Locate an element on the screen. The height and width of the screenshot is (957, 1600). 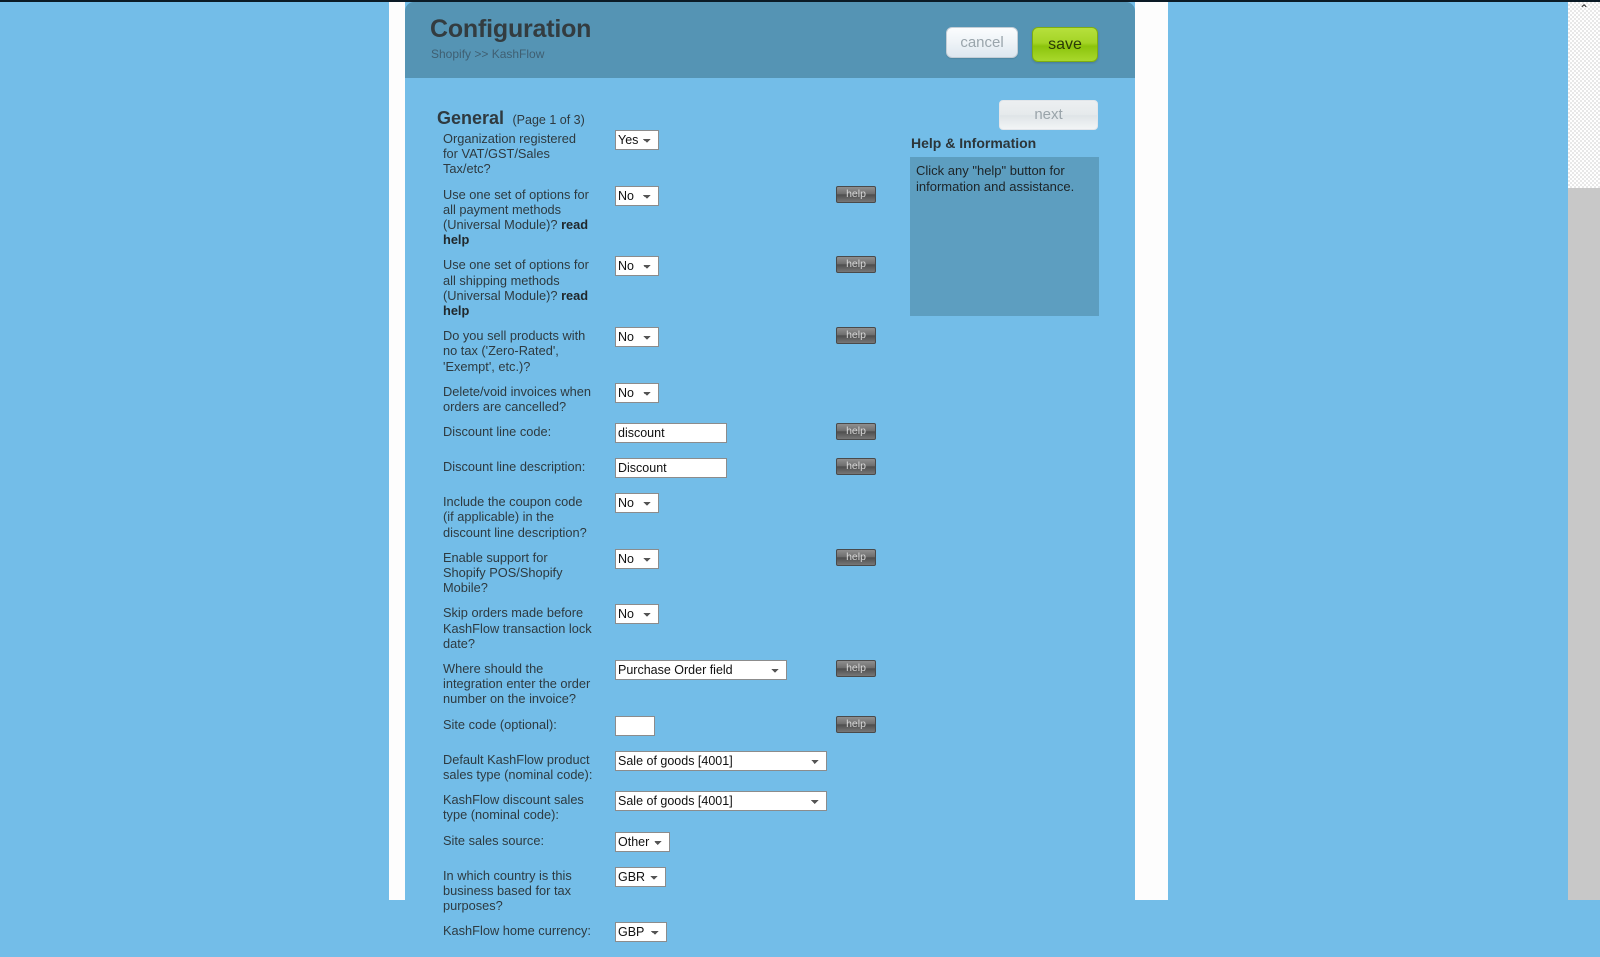
field-label: Site code (optional): is located at coordinates (500, 724).